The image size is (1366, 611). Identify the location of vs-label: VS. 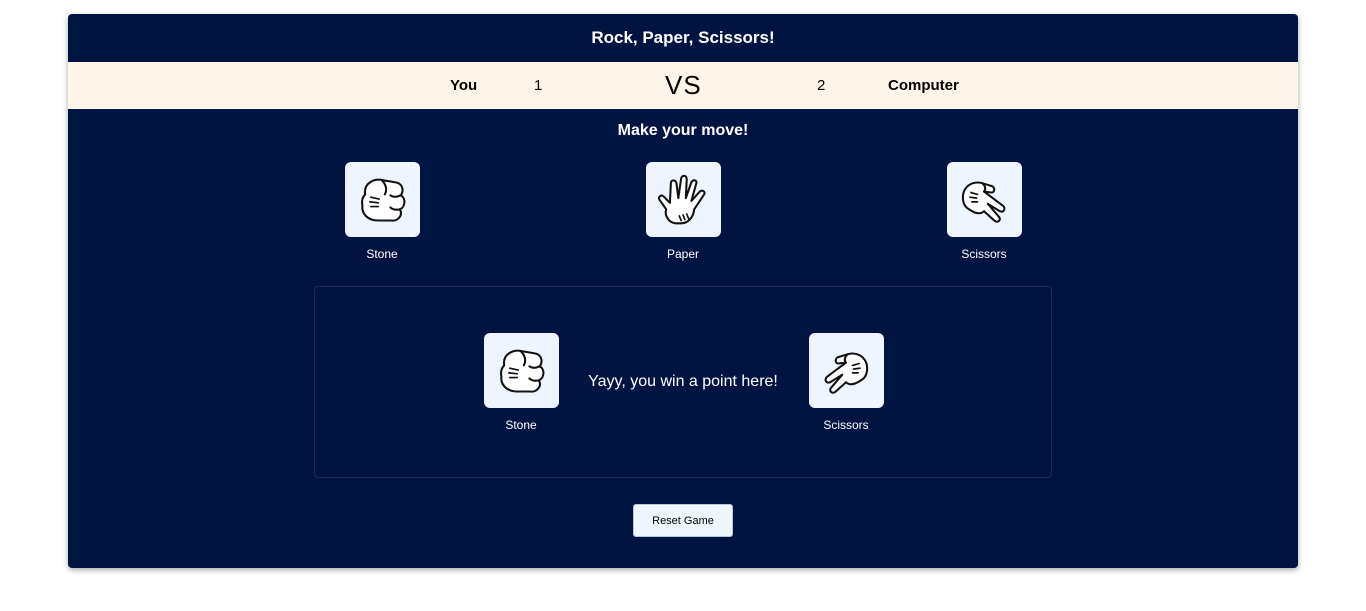
(683, 85).